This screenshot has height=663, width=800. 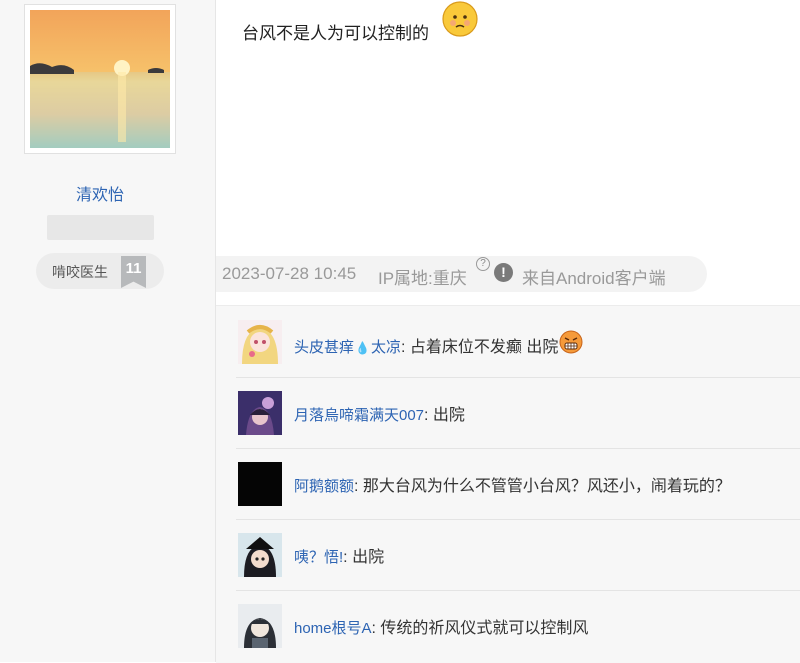 I want to click on comment-item: 阿鹅额额: 那大台风为什么不管管小台风？风还小，闹着玩的？, so click(x=518, y=484).